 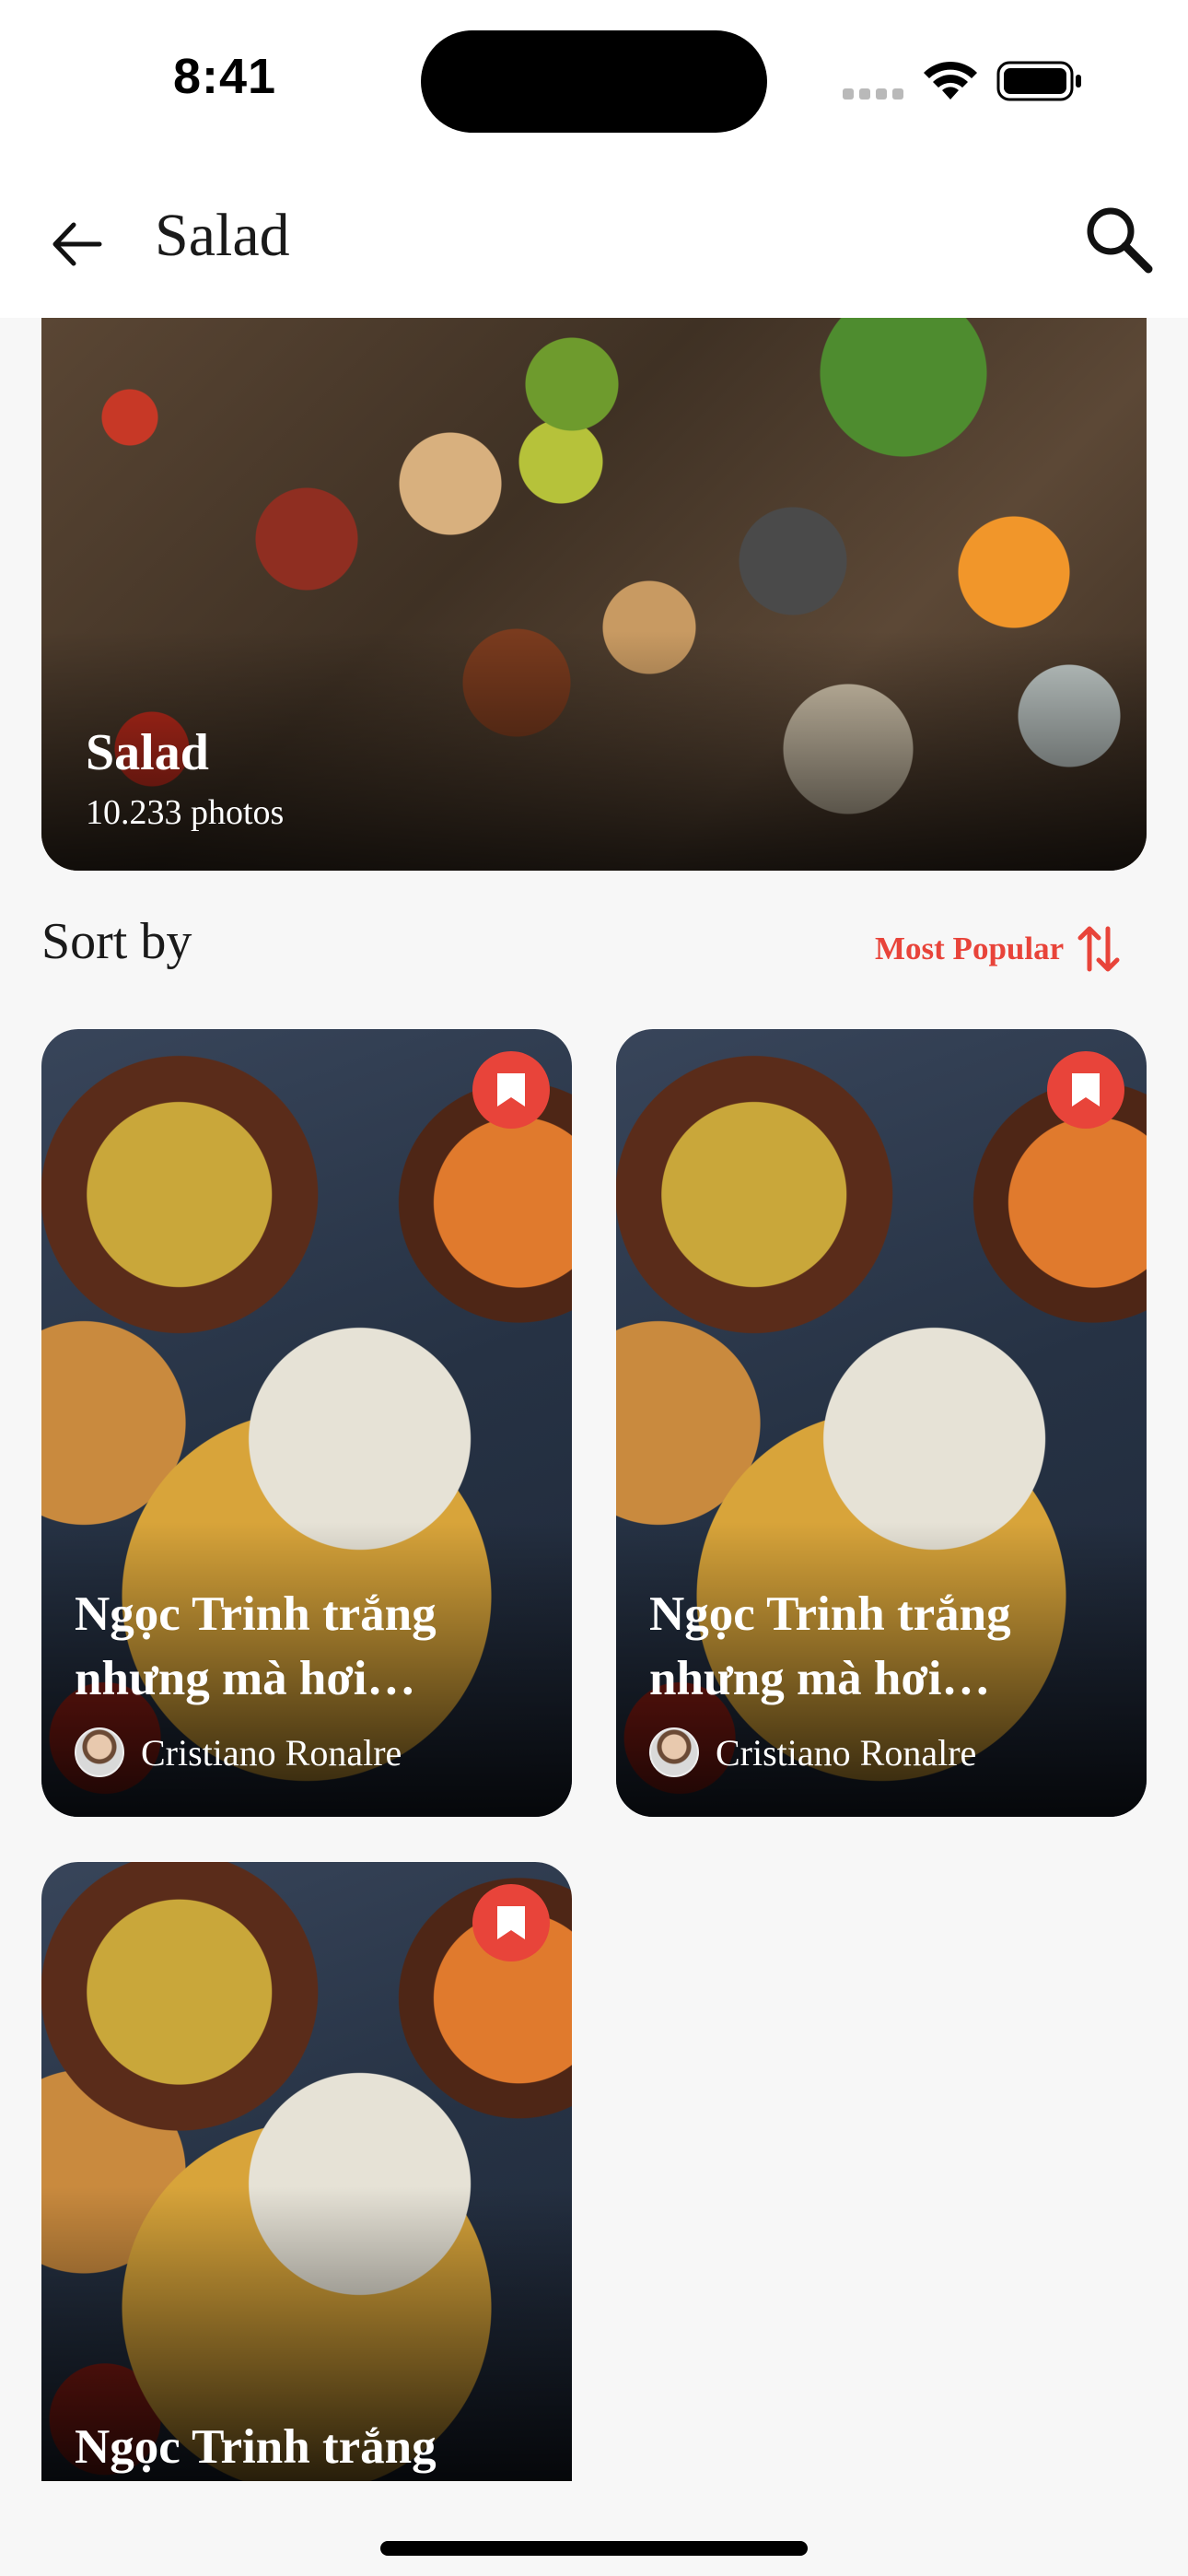 I want to click on recipe-card: Ngọc Trinh trắng, so click(x=306, y=2171).